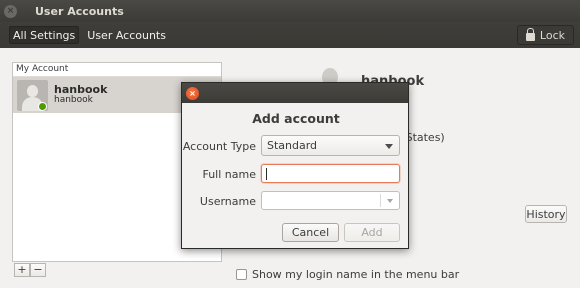 The height and width of the screenshot is (288, 580). I want to click on toolbar: All Settings User Accounts Lock, so click(290, 35).